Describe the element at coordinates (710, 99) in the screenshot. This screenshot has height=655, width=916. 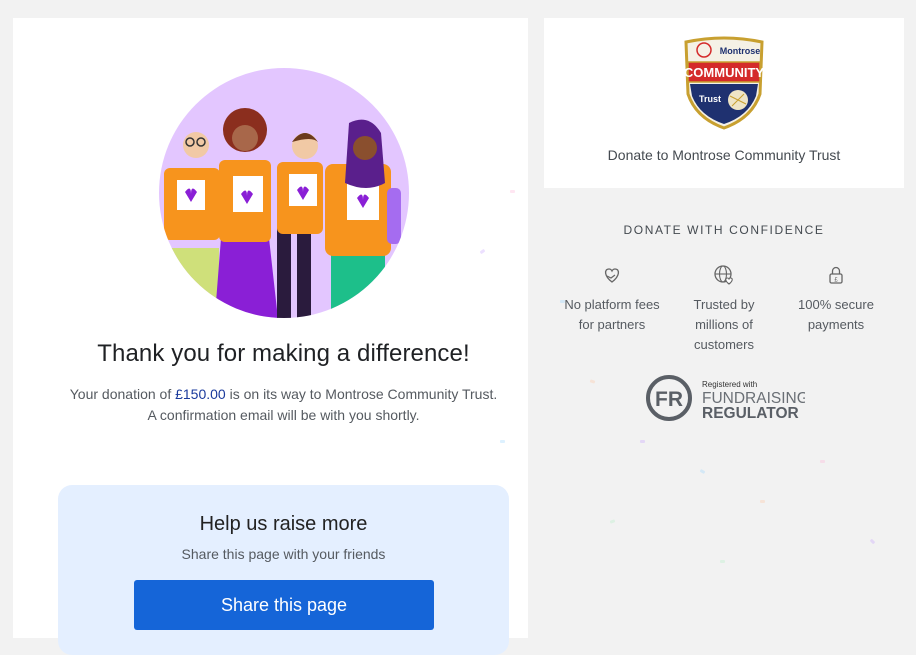
I see `logo-text-trust: Trust` at that location.